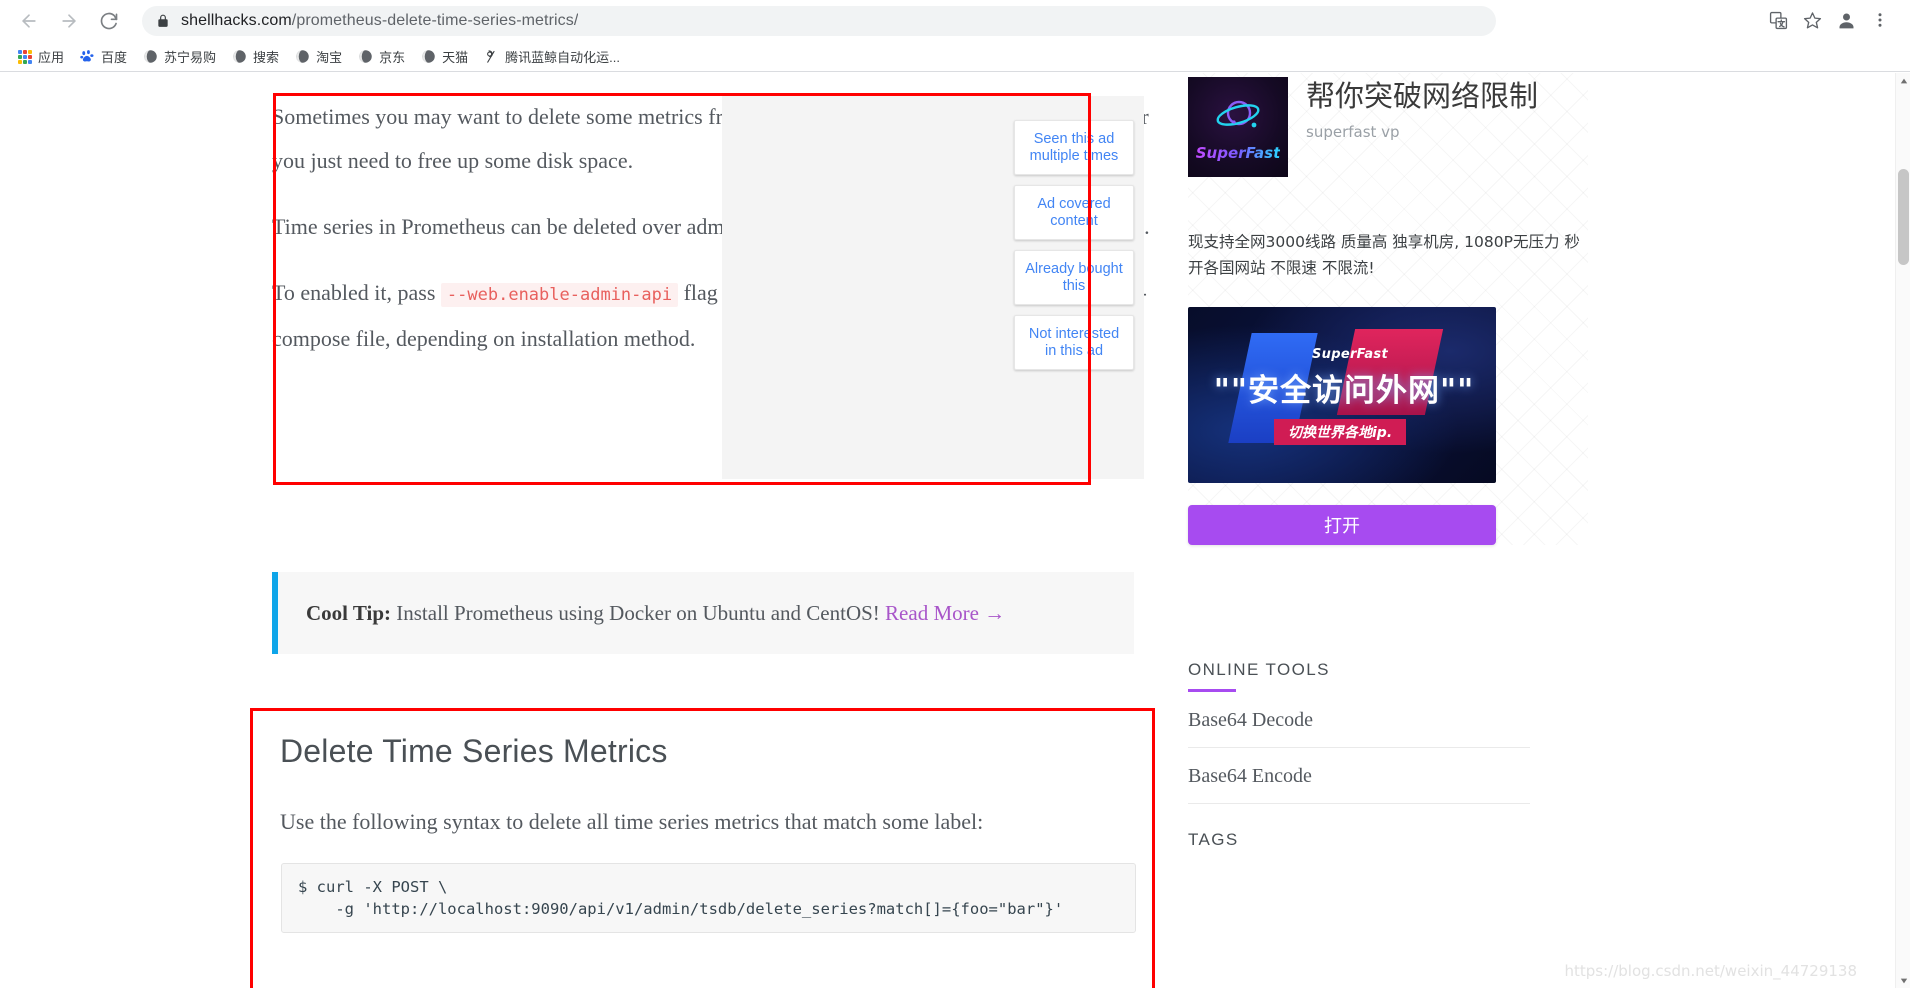 Image resolution: width=1910 pixels, height=988 pixels. Describe the element at coordinates (1903, 80) in the screenshot. I see `scroll-up-arrow-icon` at that location.